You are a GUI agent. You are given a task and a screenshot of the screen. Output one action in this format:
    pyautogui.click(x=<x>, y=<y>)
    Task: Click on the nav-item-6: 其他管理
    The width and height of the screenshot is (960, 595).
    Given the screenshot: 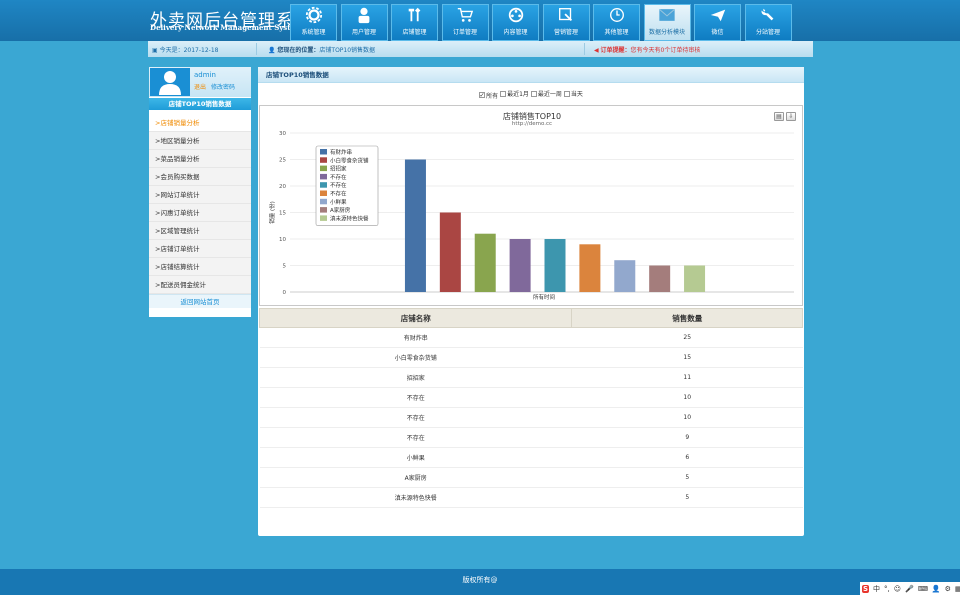 What is the action you would take?
    pyautogui.click(x=616, y=22)
    